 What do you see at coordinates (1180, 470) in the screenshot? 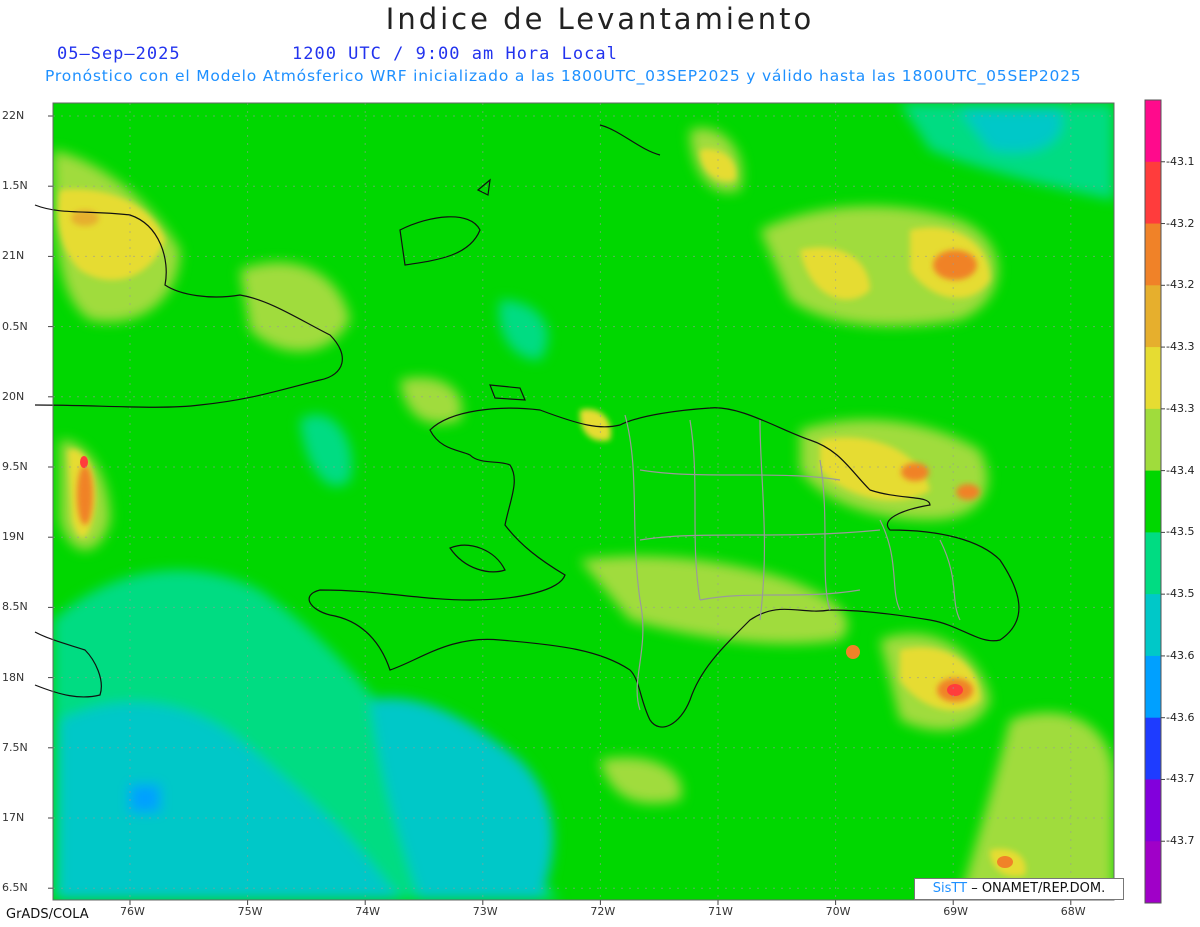
I see `colorbar-label: -43.4` at bounding box center [1180, 470].